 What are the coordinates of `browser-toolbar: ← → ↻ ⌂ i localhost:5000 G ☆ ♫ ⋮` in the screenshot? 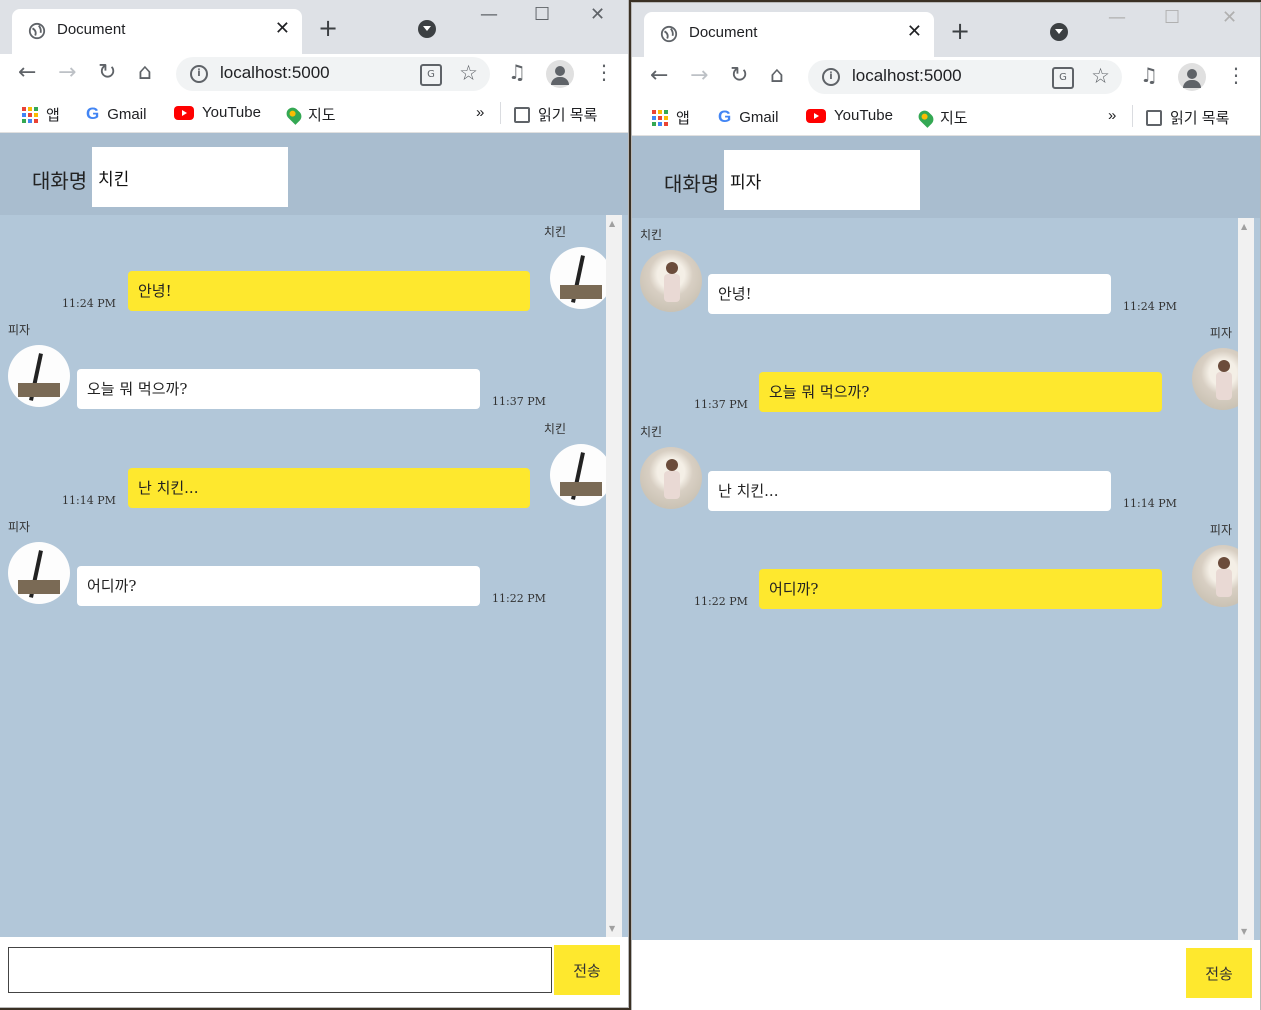 It's located at (314, 74).